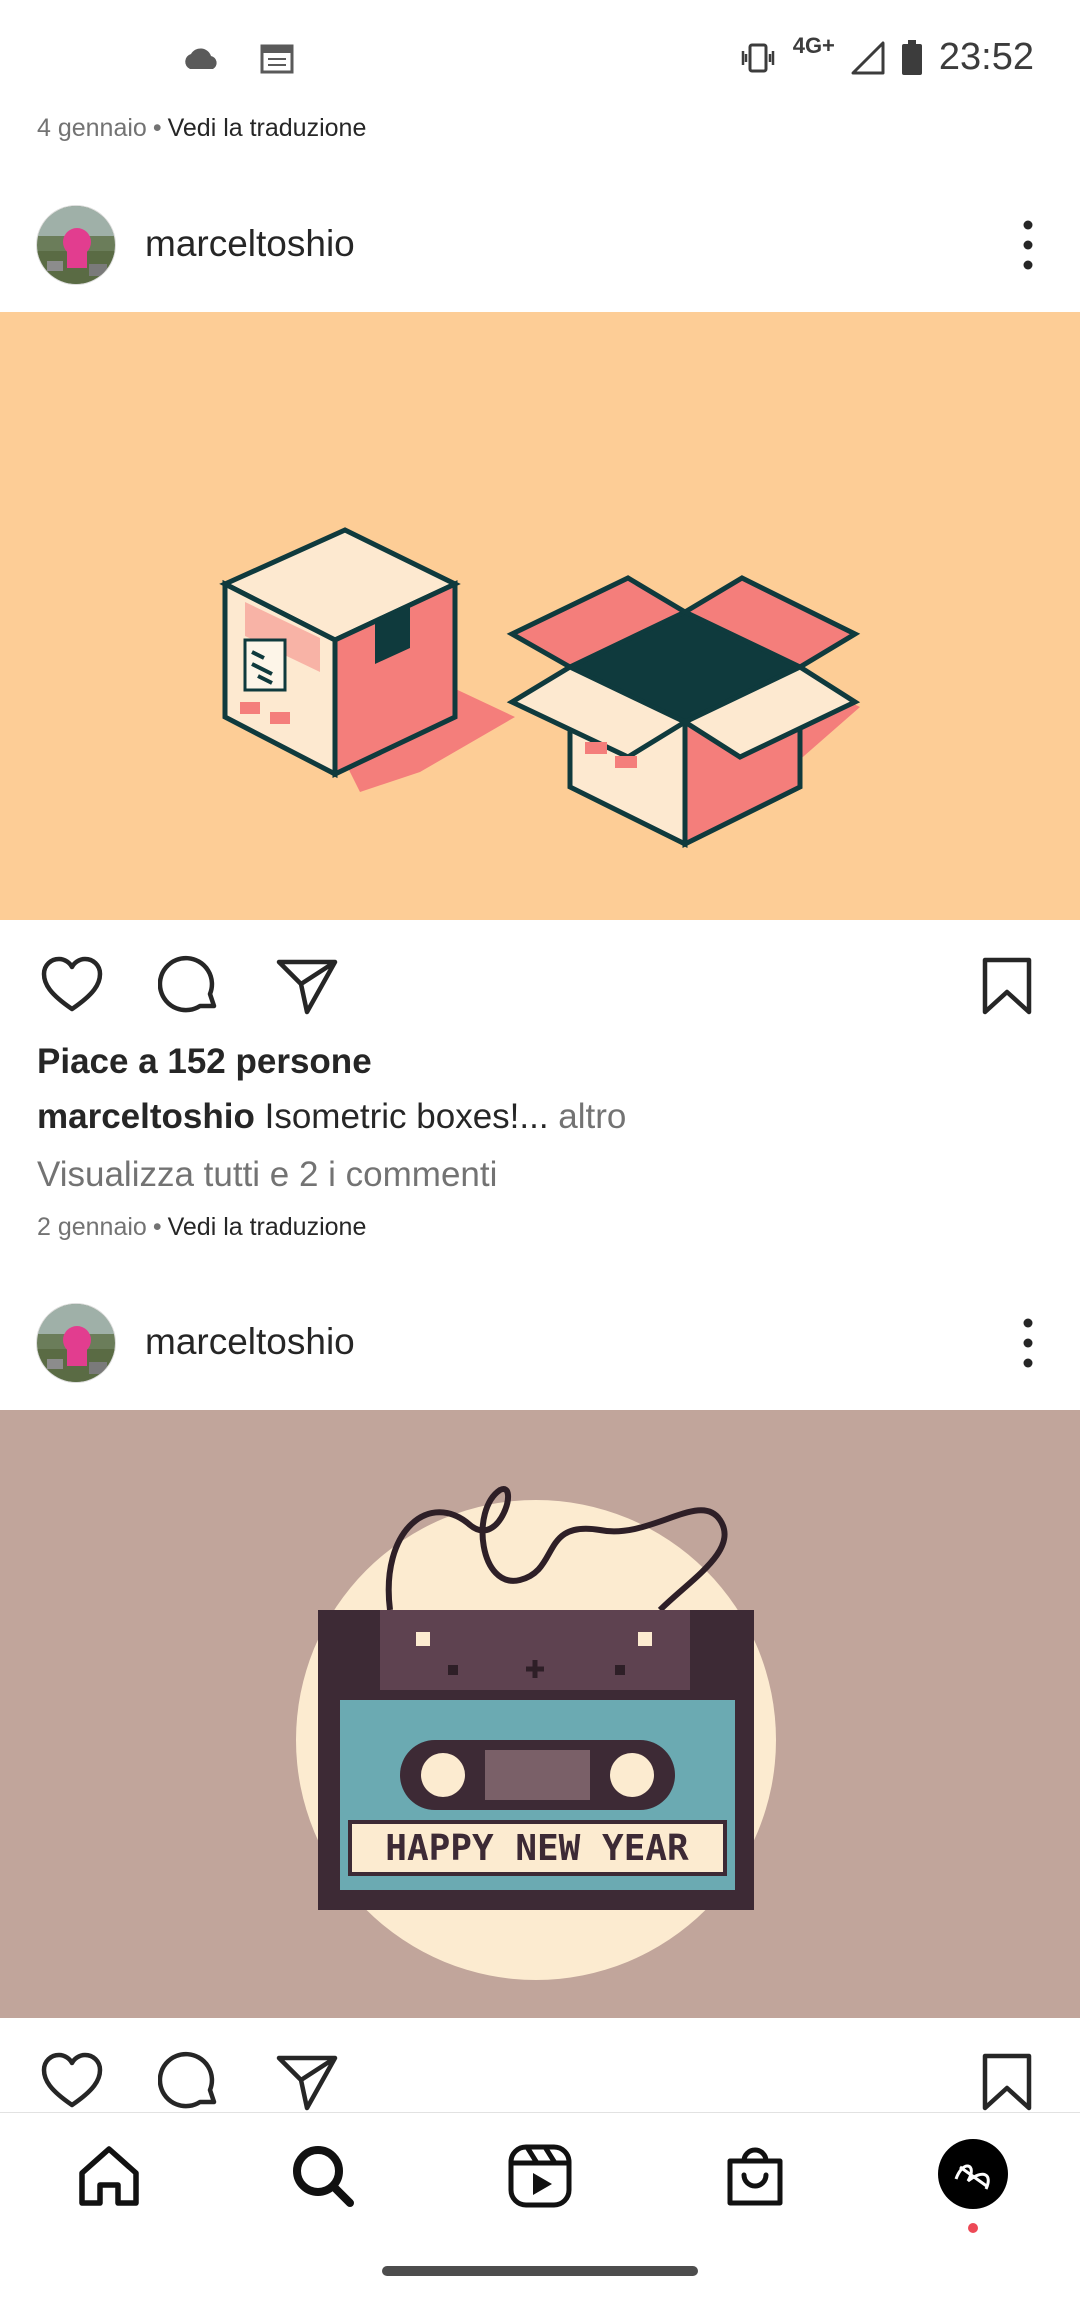 The height and width of the screenshot is (2300, 1080). I want to click on see-translation-link: Vedi la traduzione, so click(267, 1227).